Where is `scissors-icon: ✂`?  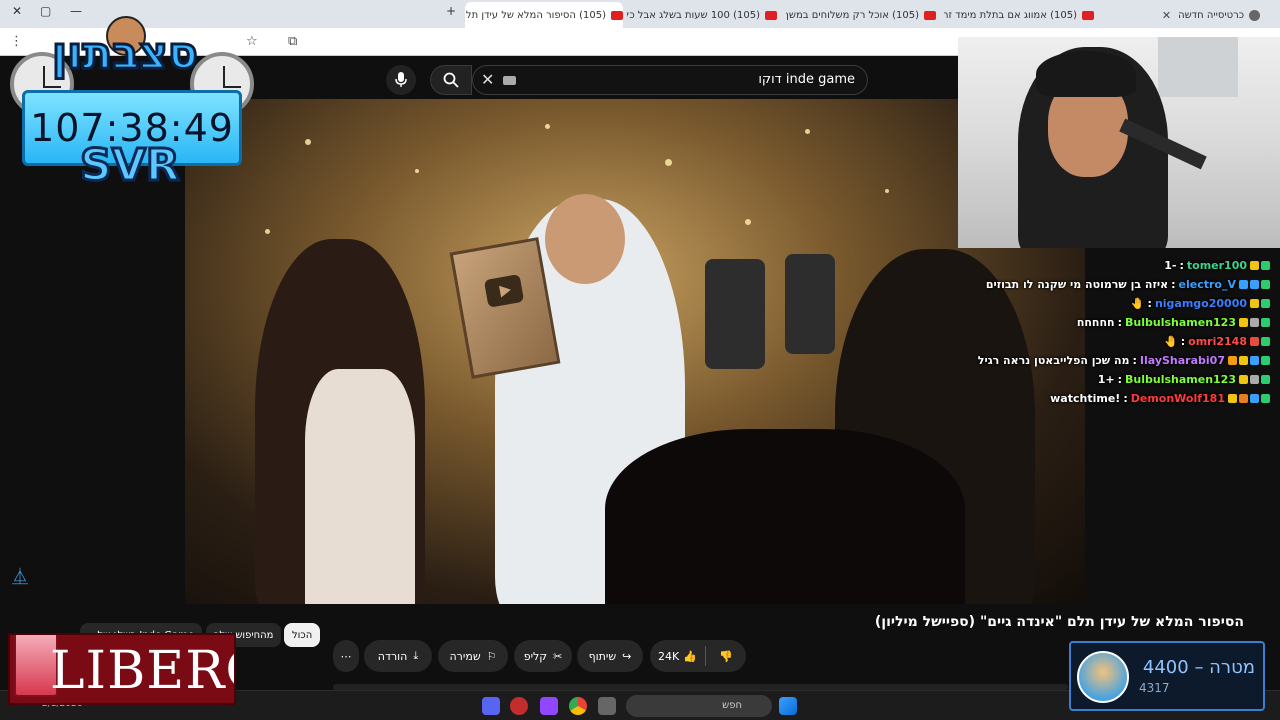
scissors-icon: ✂ is located at coordinates (558, 656).